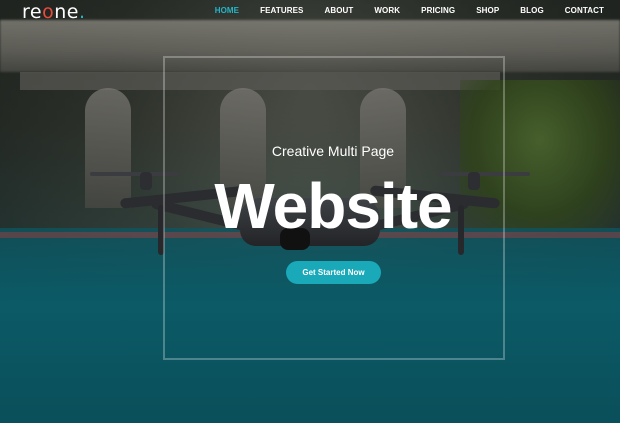 This screenshot has height=423, width=620. Describe the element at coordinates (438, 11) in the screenshot. I see `nav-item-pricing: PRICING` at that location.